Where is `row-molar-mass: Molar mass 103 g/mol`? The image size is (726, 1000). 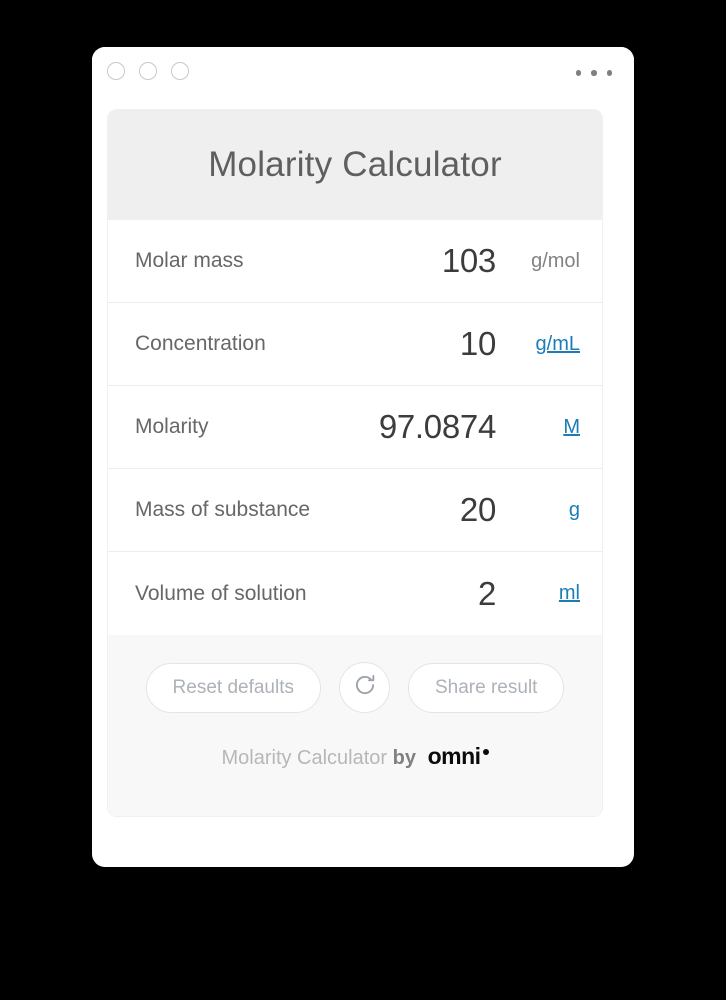 row-molar-mass: Molar mass 103 g/mol is located at coordinates (355, 261).